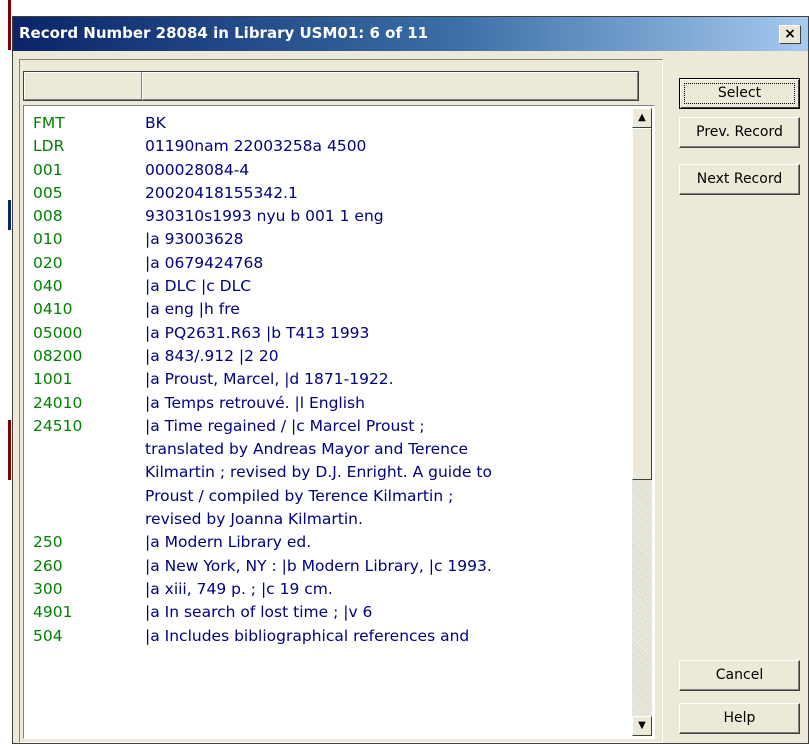  I want to click on cancel-button-label: Cancel, so click(739, 675).